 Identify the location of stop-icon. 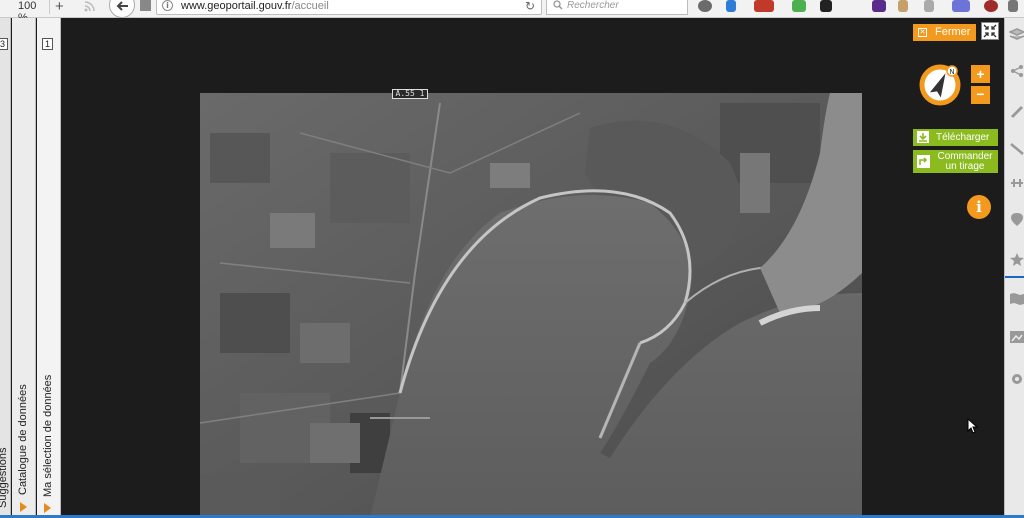
(145, 5).